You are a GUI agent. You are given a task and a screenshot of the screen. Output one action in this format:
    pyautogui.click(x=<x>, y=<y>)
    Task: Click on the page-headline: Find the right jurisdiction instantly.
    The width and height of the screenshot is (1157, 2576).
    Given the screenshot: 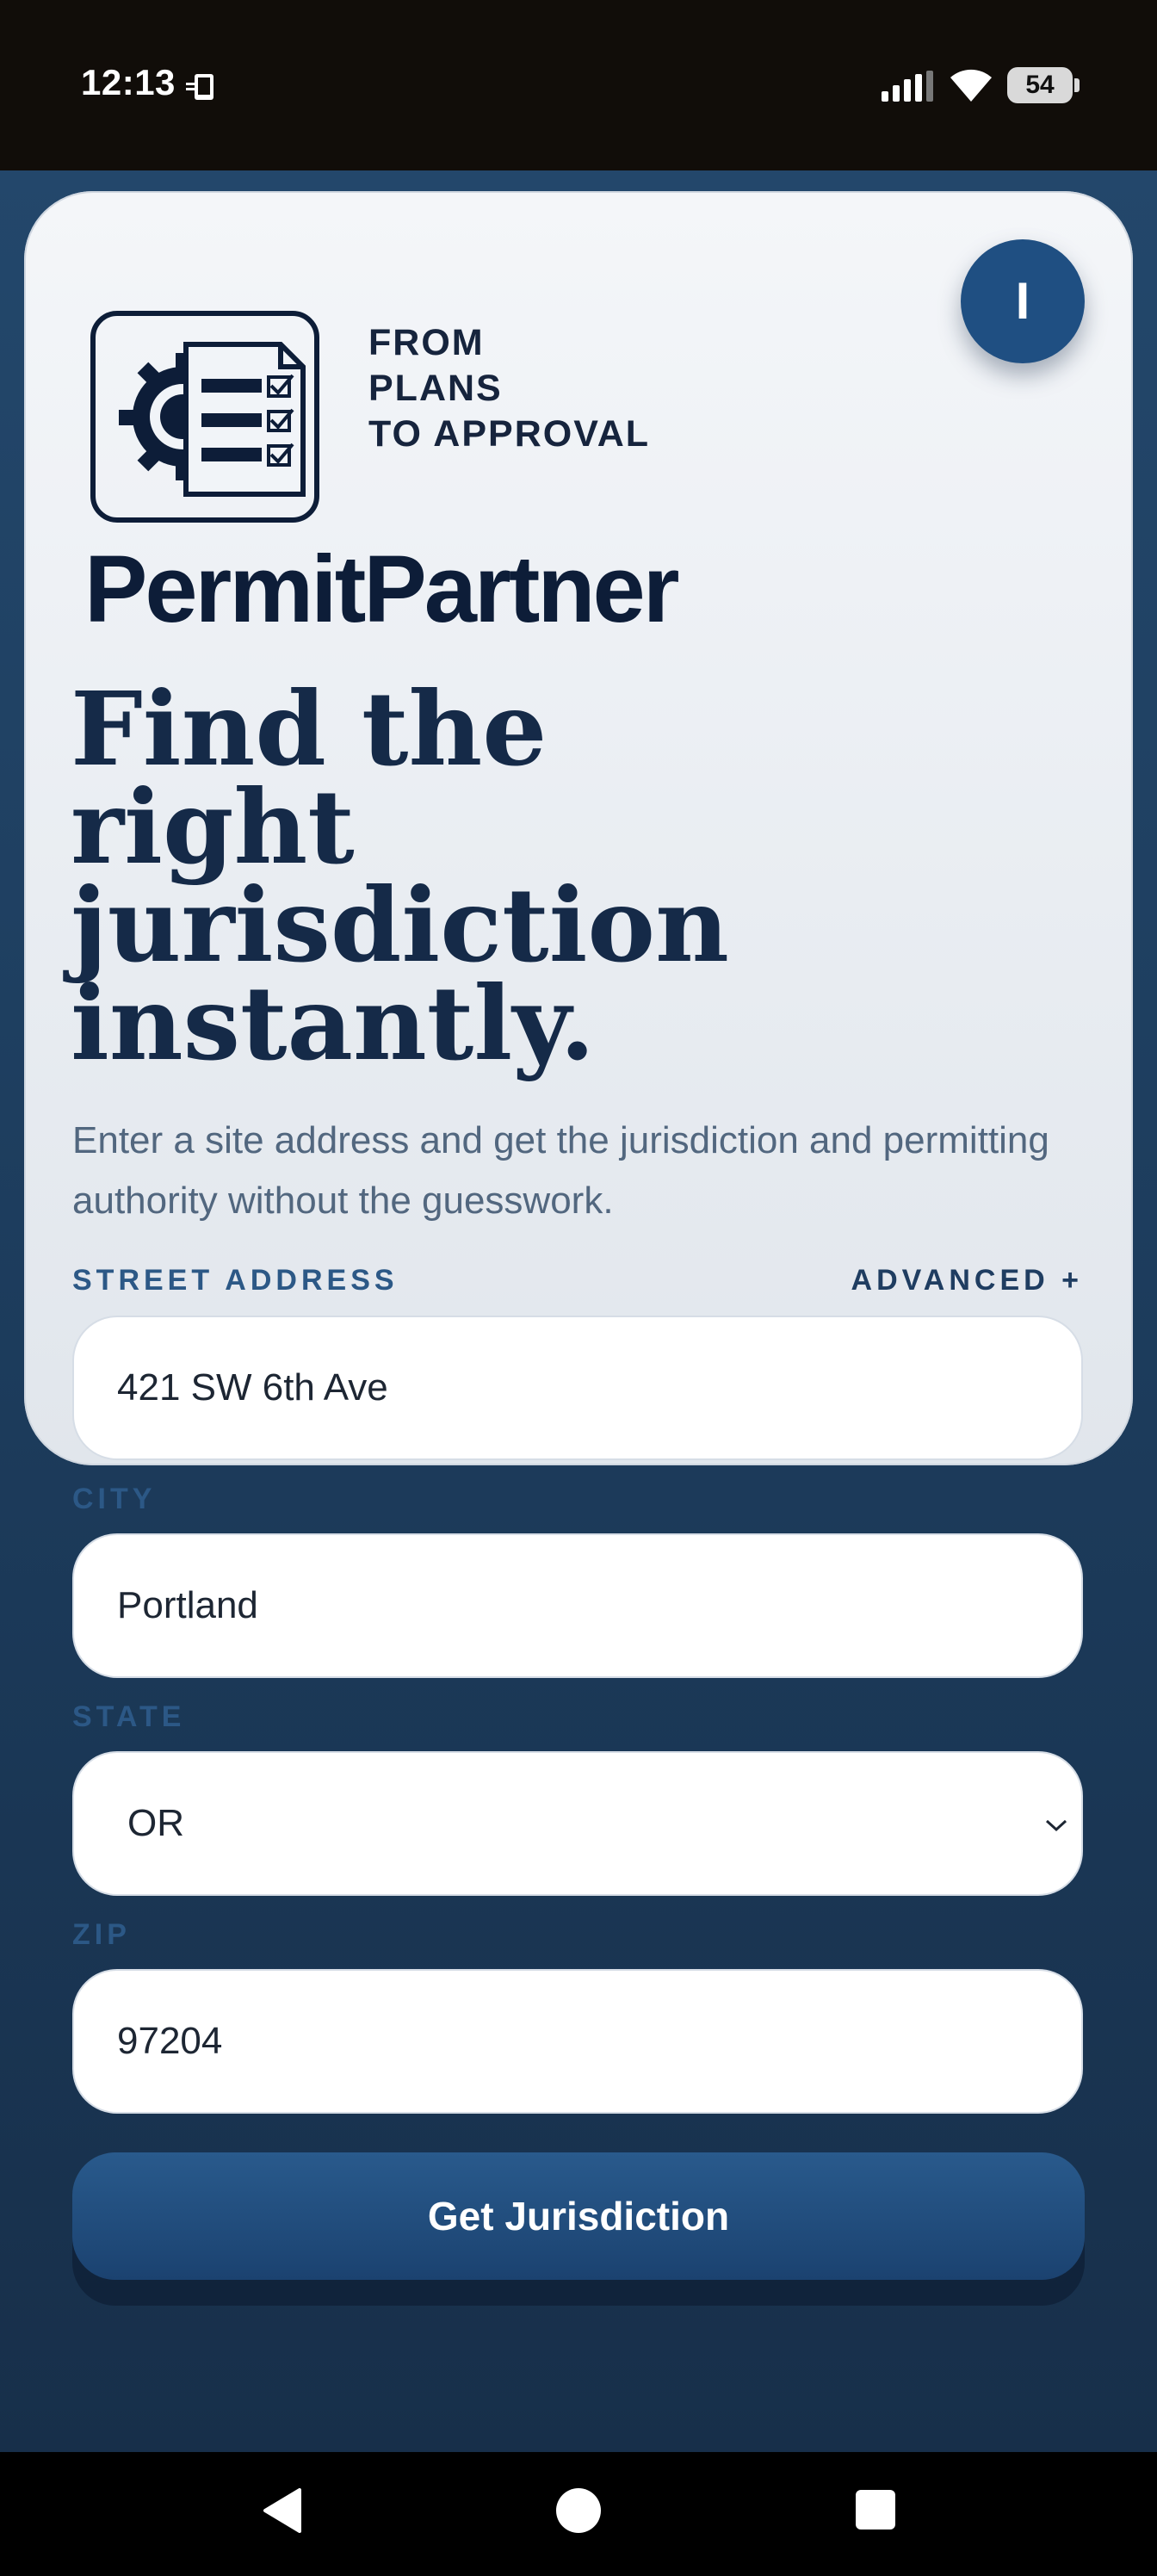 What is the action you would take?
    pyautogui.click(x=400, y=876)
    